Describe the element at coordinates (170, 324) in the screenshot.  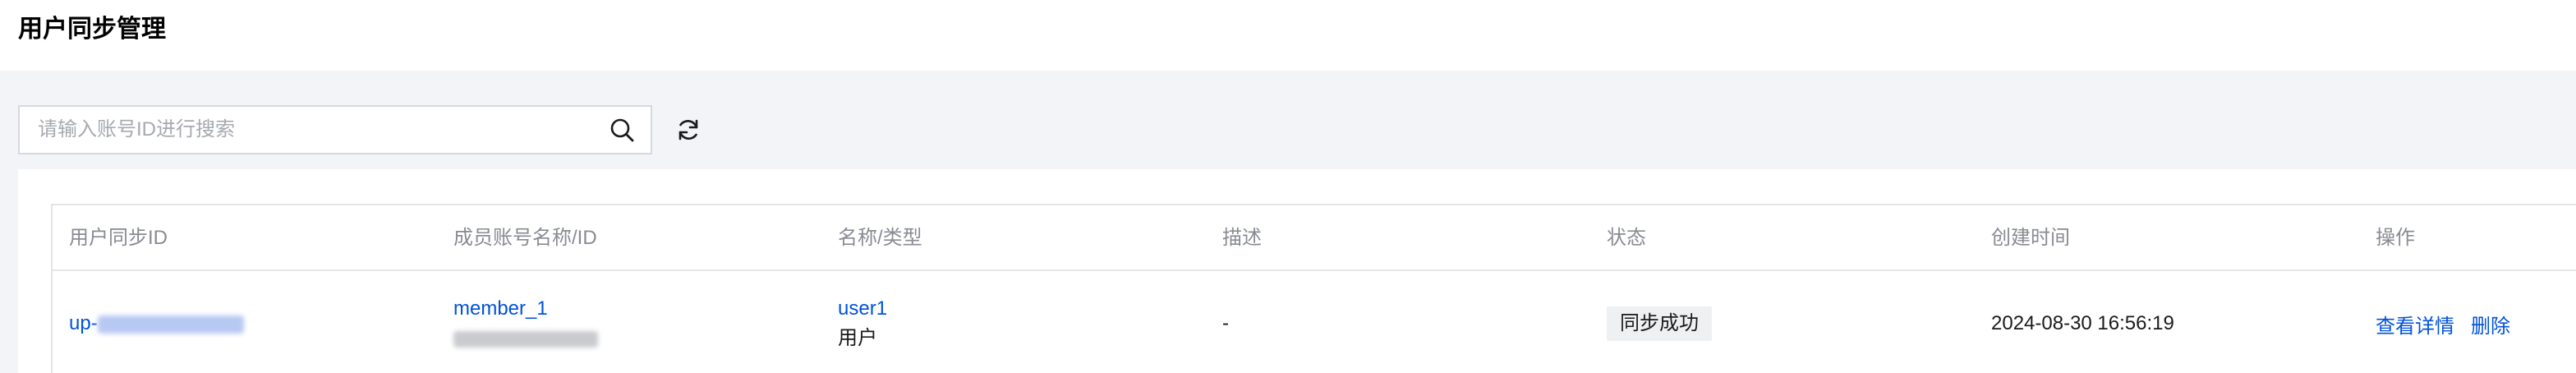
I see `redacted-sync-id` at that location.